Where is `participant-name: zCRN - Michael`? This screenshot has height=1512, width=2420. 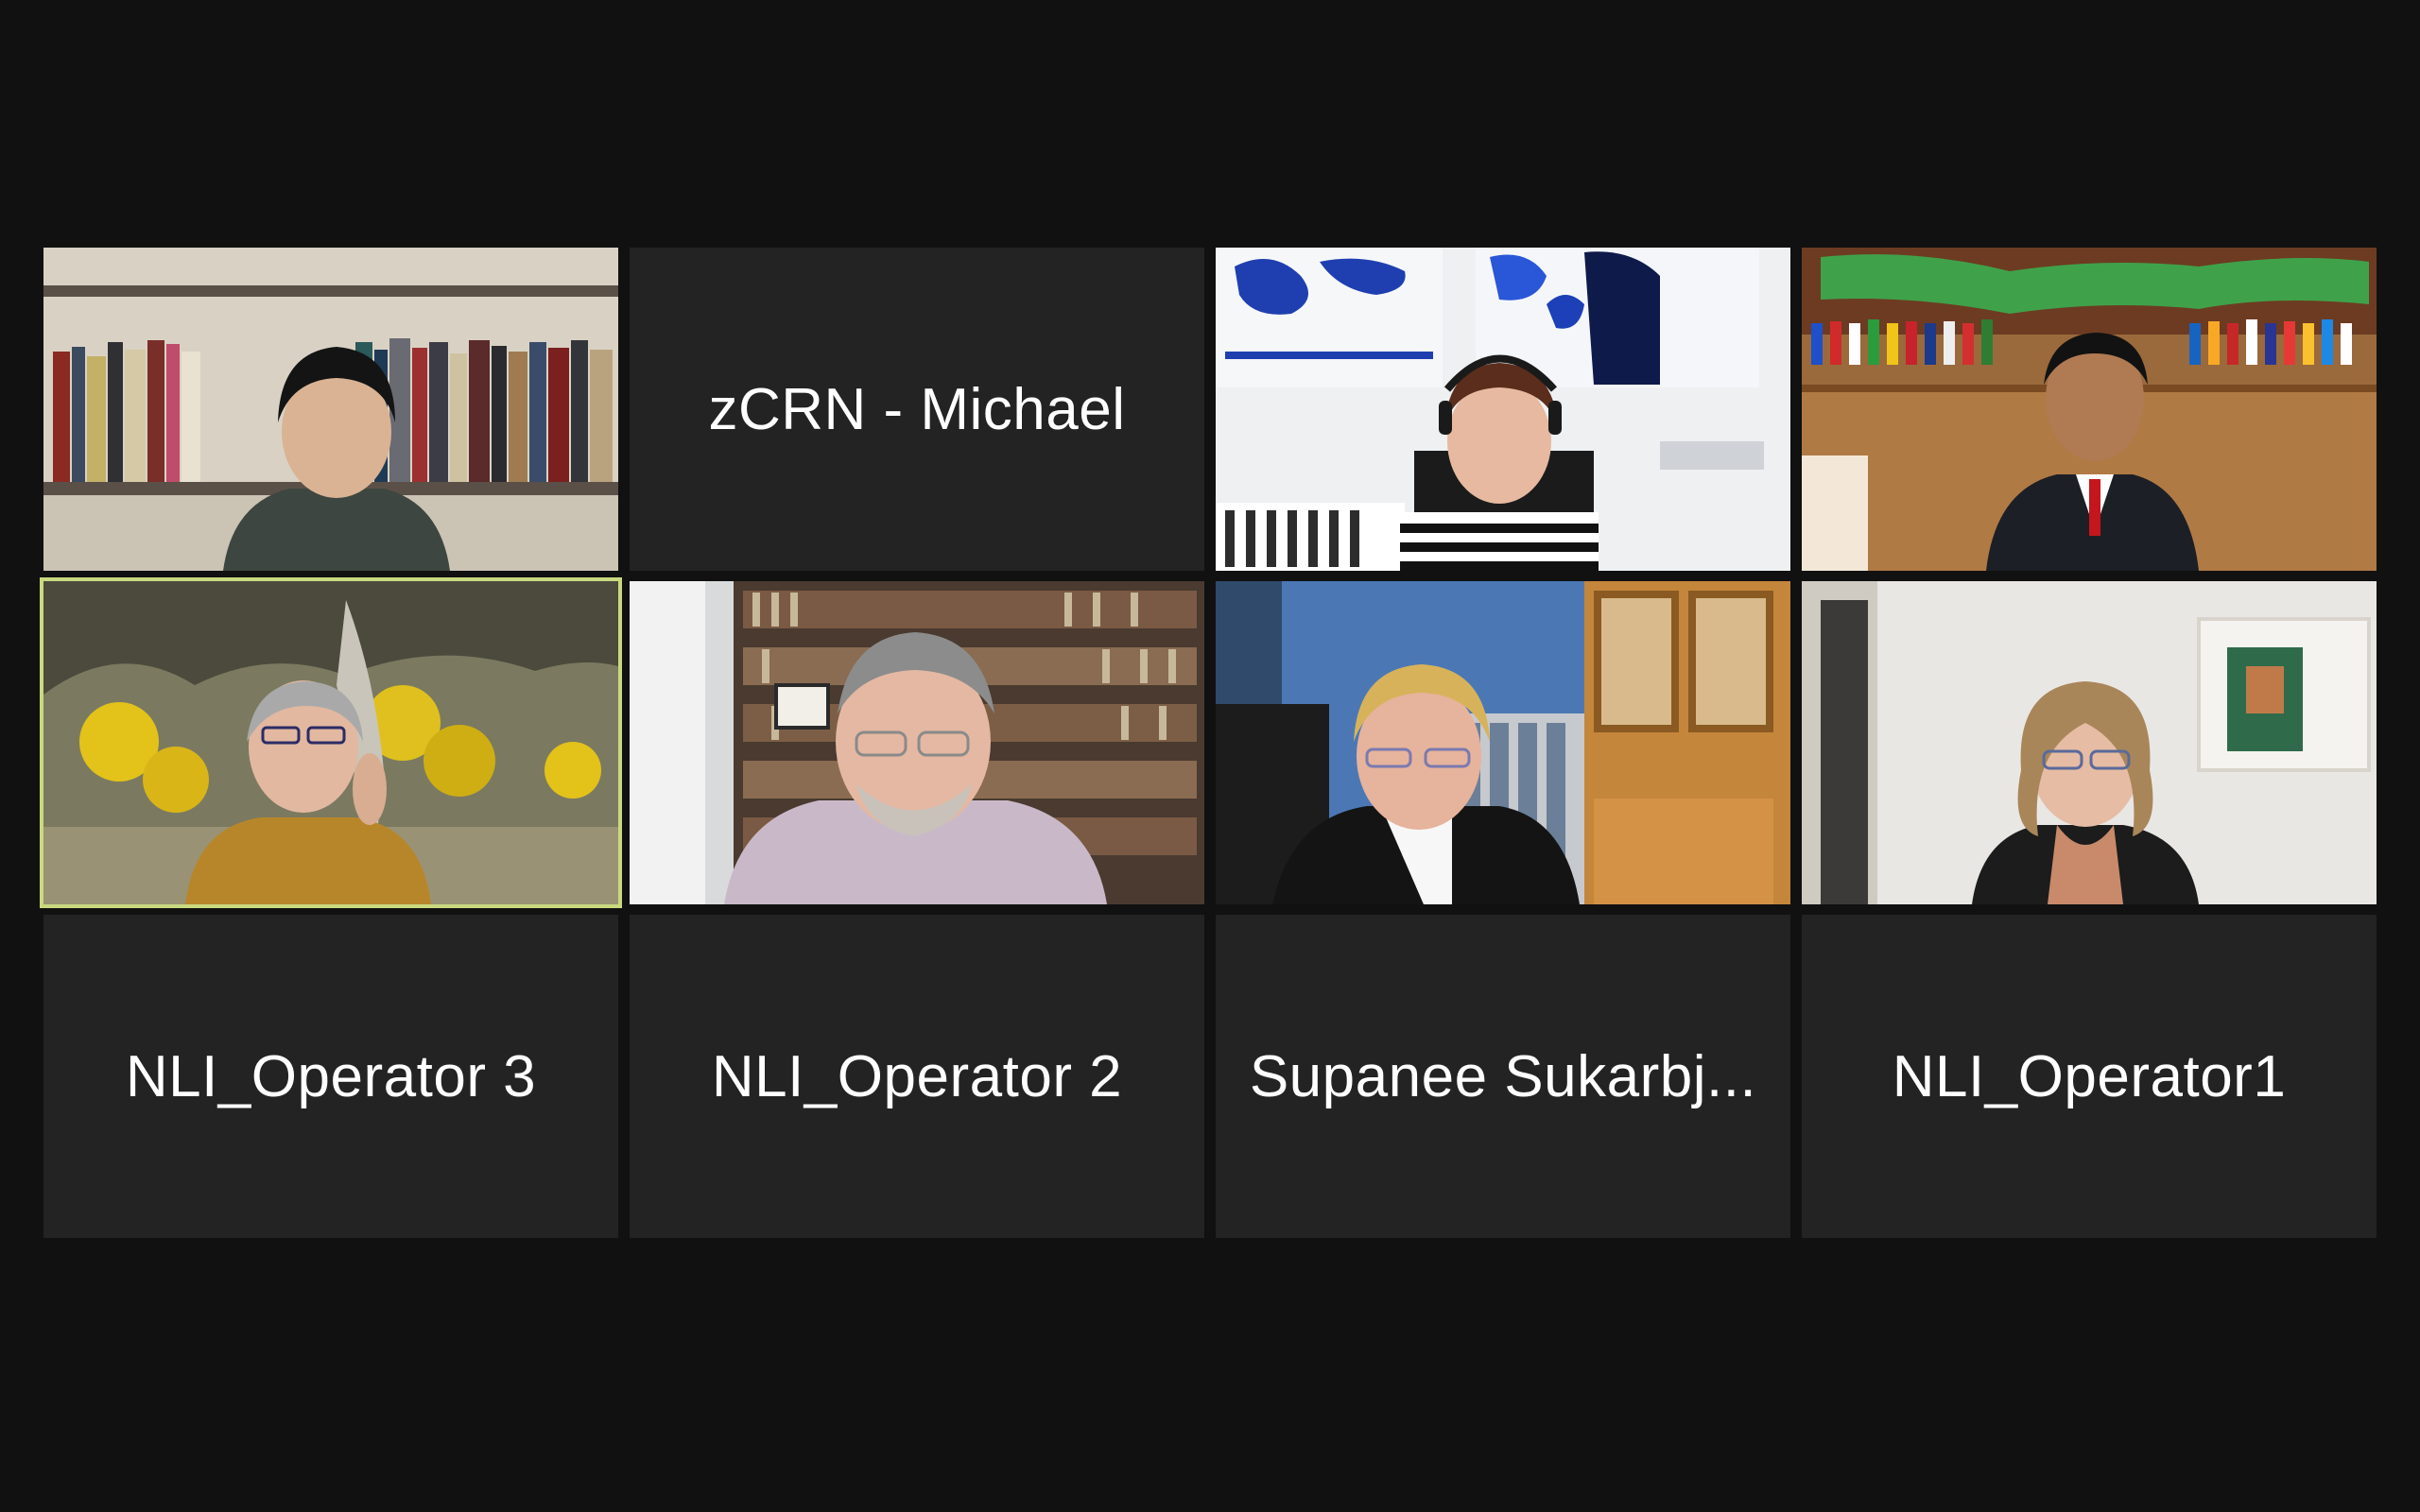 participant-name: zCRN - Michael is located at coordinates (917, 409).